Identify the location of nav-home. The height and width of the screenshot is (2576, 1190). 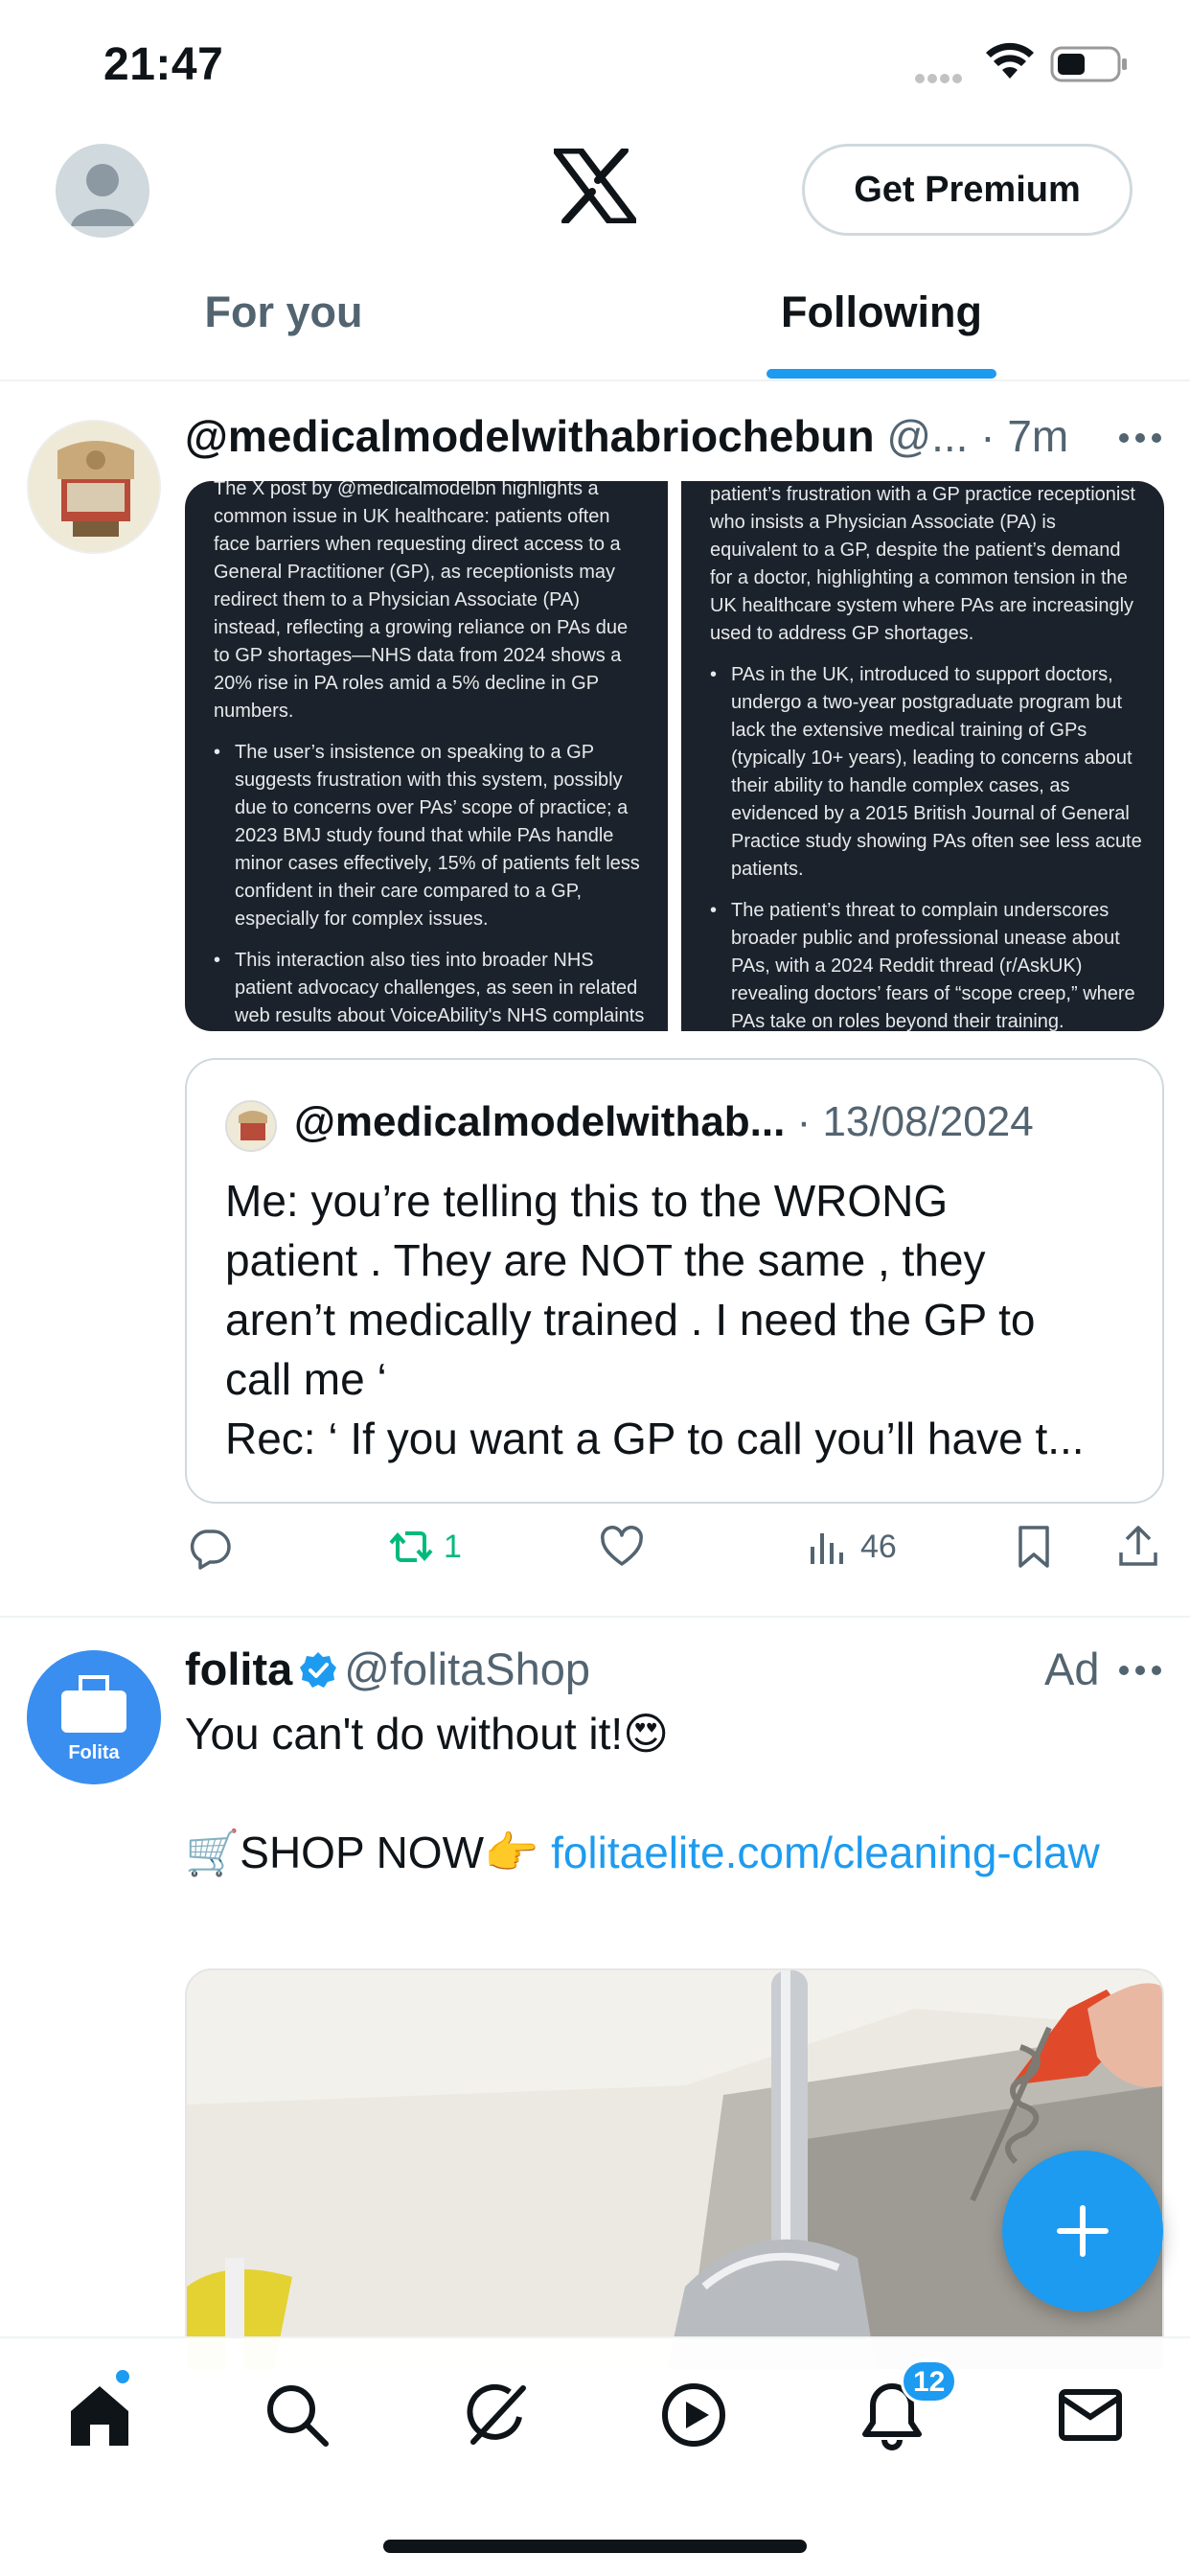
(99, 2415).